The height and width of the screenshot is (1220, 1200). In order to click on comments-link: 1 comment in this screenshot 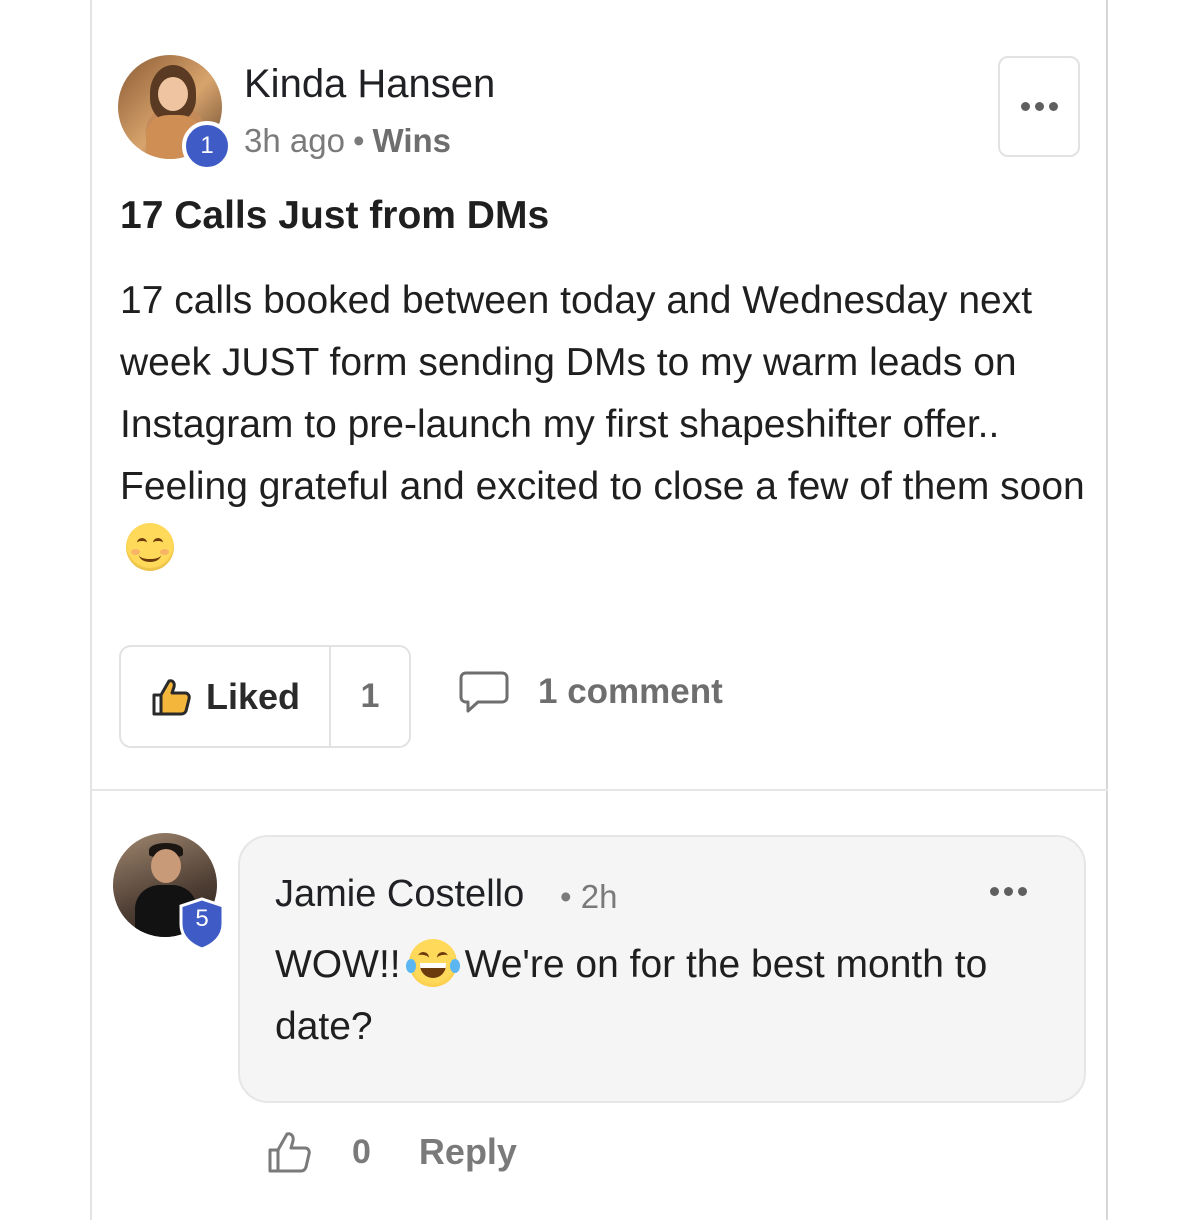, I will do `click(590, 692)`.